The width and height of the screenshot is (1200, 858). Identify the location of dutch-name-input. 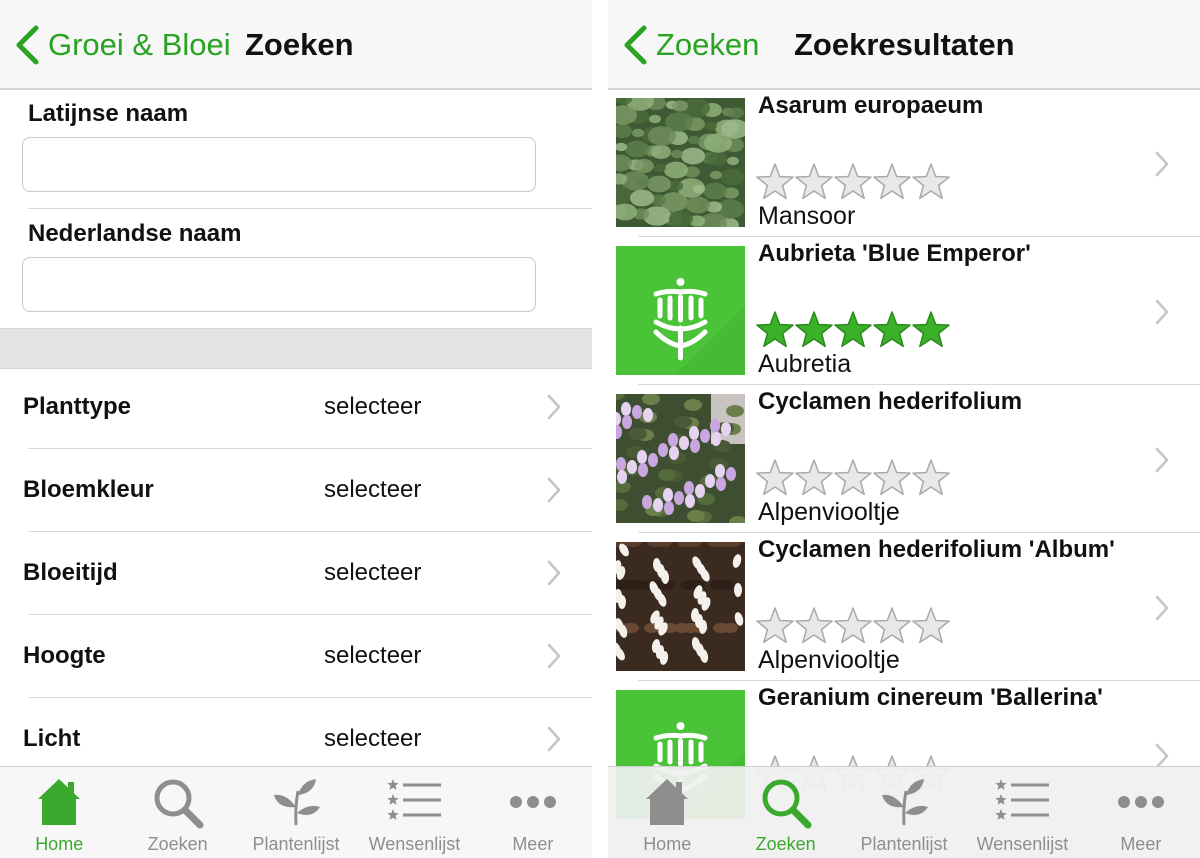
(279, 284).